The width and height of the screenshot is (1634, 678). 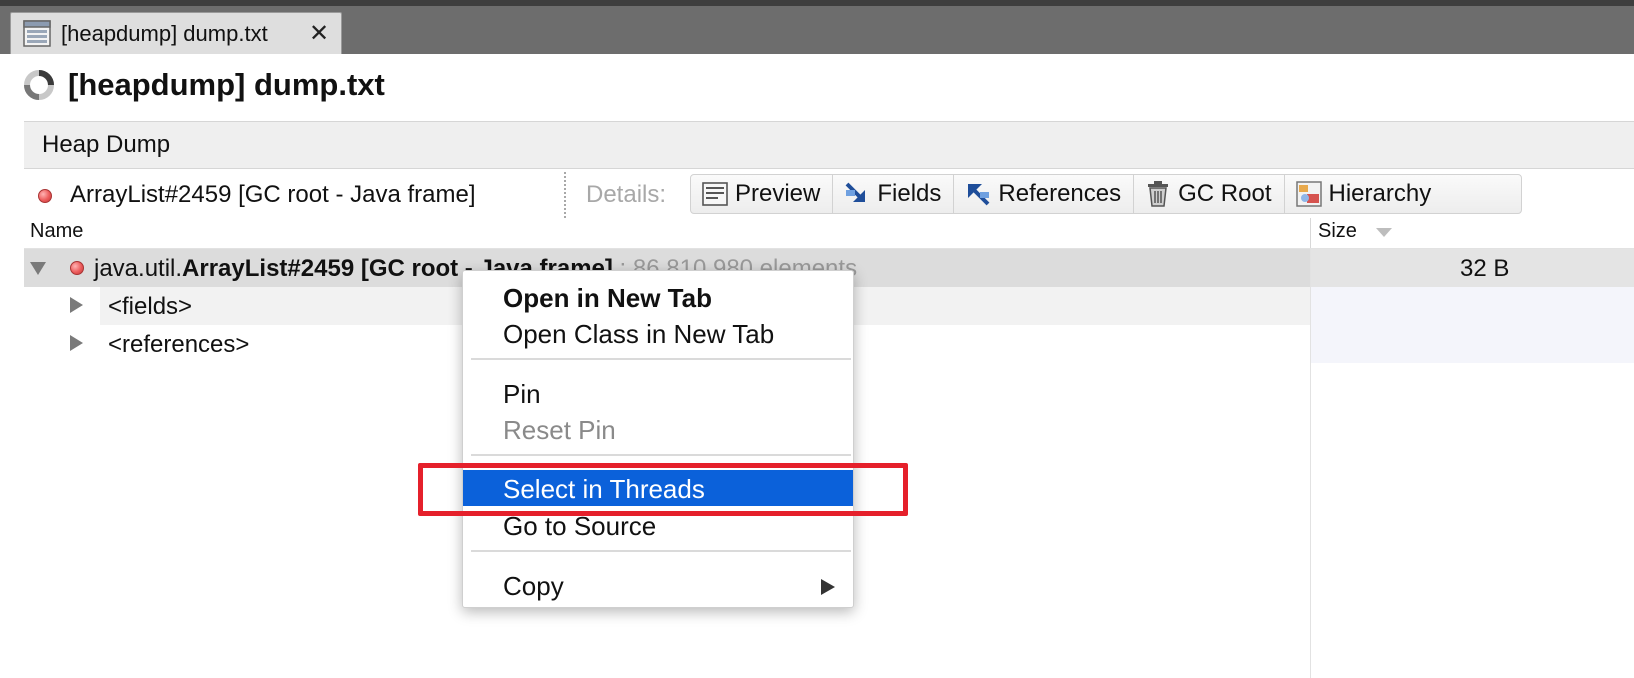 I want to click on references-button: References, so click(x=1044, y=194).